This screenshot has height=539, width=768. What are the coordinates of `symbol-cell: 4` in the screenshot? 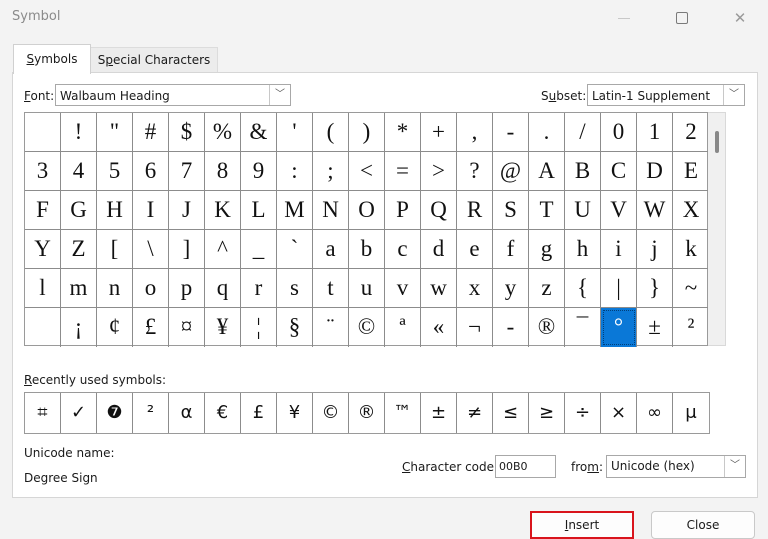 It's located at (79, 171).